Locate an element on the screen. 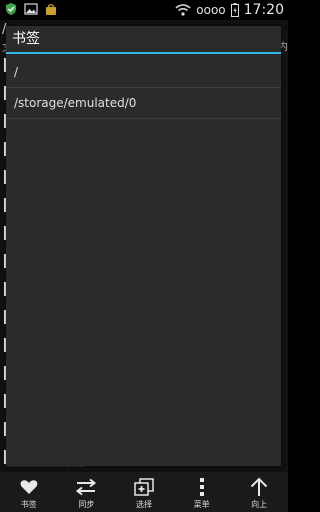 The image size is (320, 512). heart-icon is located at coordinates (29, 487).